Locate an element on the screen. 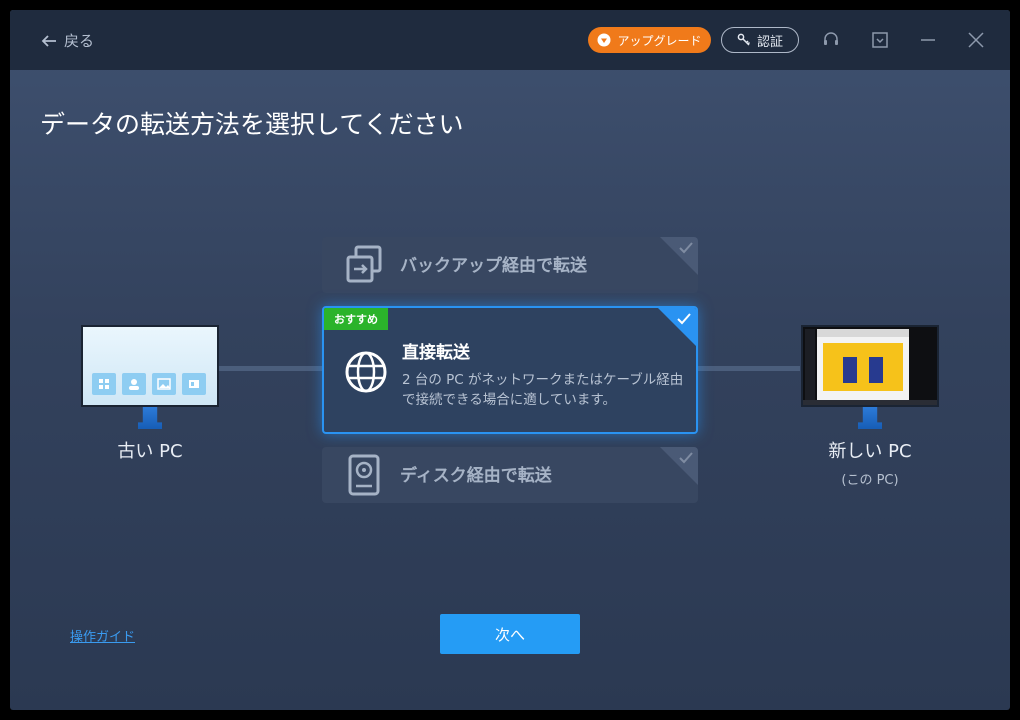 This screenshot has height=720, width=1020. connector-left is located at coordinates (271, 368).